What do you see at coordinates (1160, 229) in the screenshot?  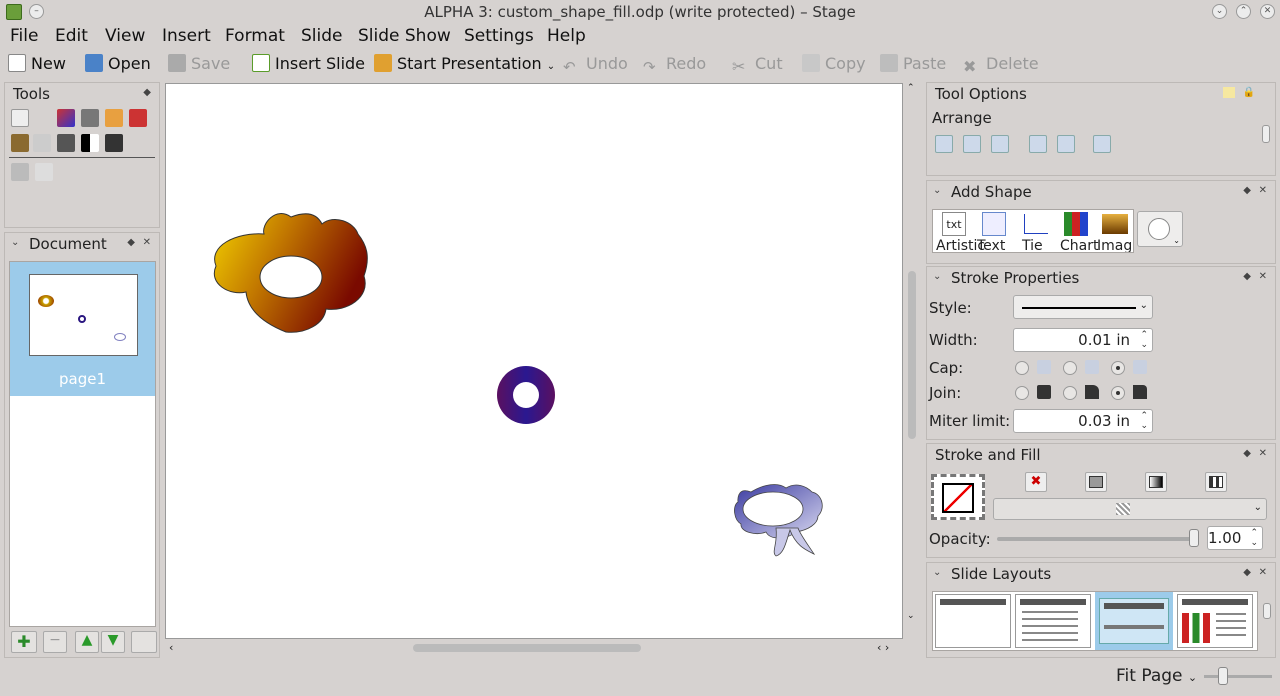 I see `more-shapes-button: ⌄` at bounding box center [1160, 229].